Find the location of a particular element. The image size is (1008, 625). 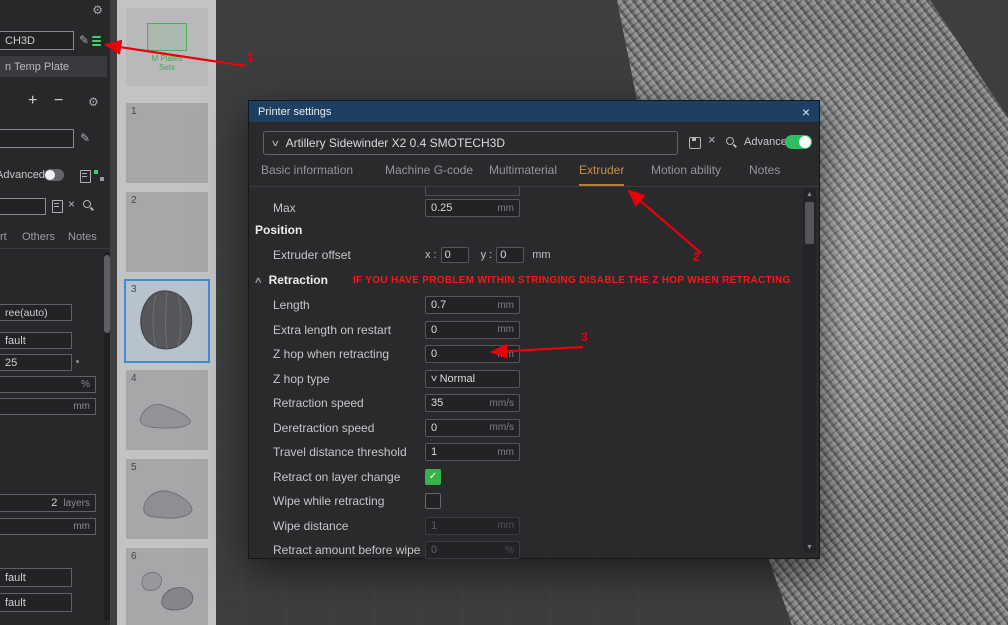

length-input-field is located at coordinates (461, 305).